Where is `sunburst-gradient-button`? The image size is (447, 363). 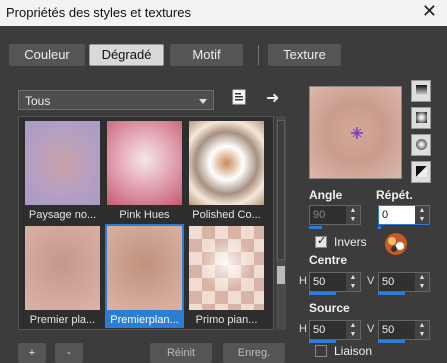
sunburst-gradient-button is located at coordinates (421, 172).